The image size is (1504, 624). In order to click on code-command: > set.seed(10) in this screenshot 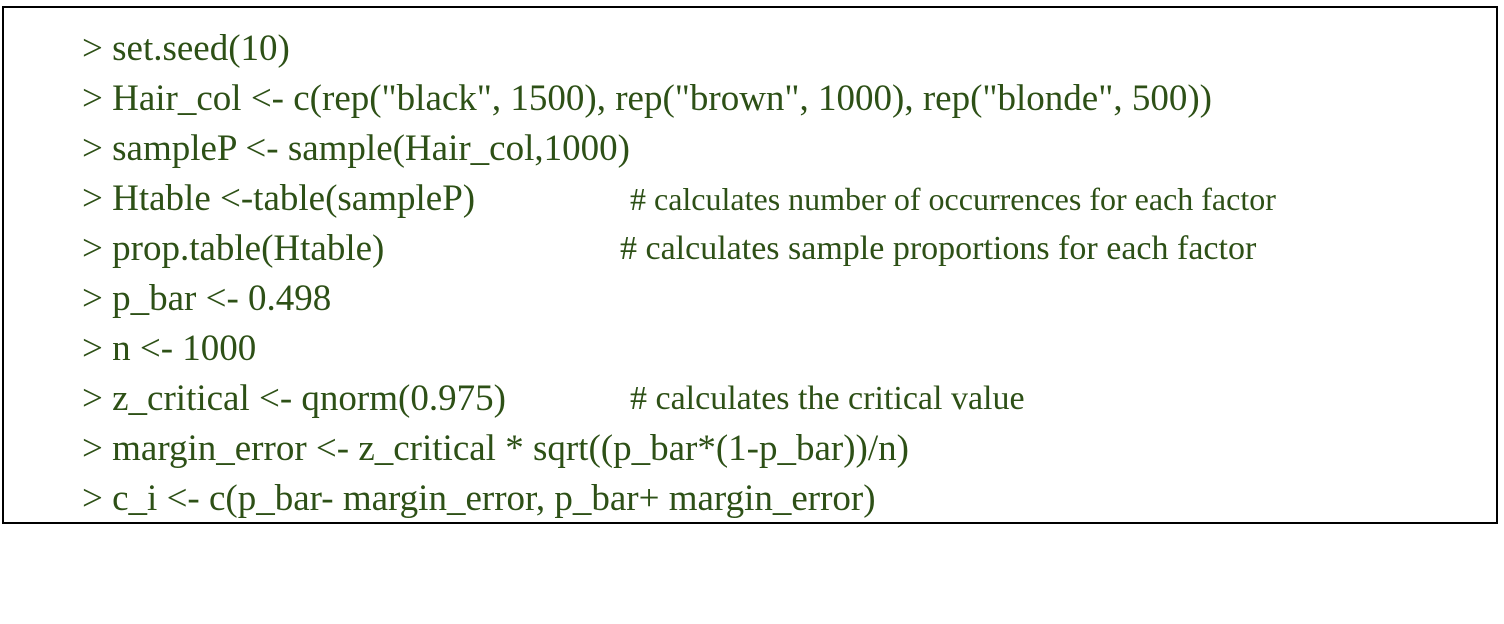, I will do `click(186, 48)`.